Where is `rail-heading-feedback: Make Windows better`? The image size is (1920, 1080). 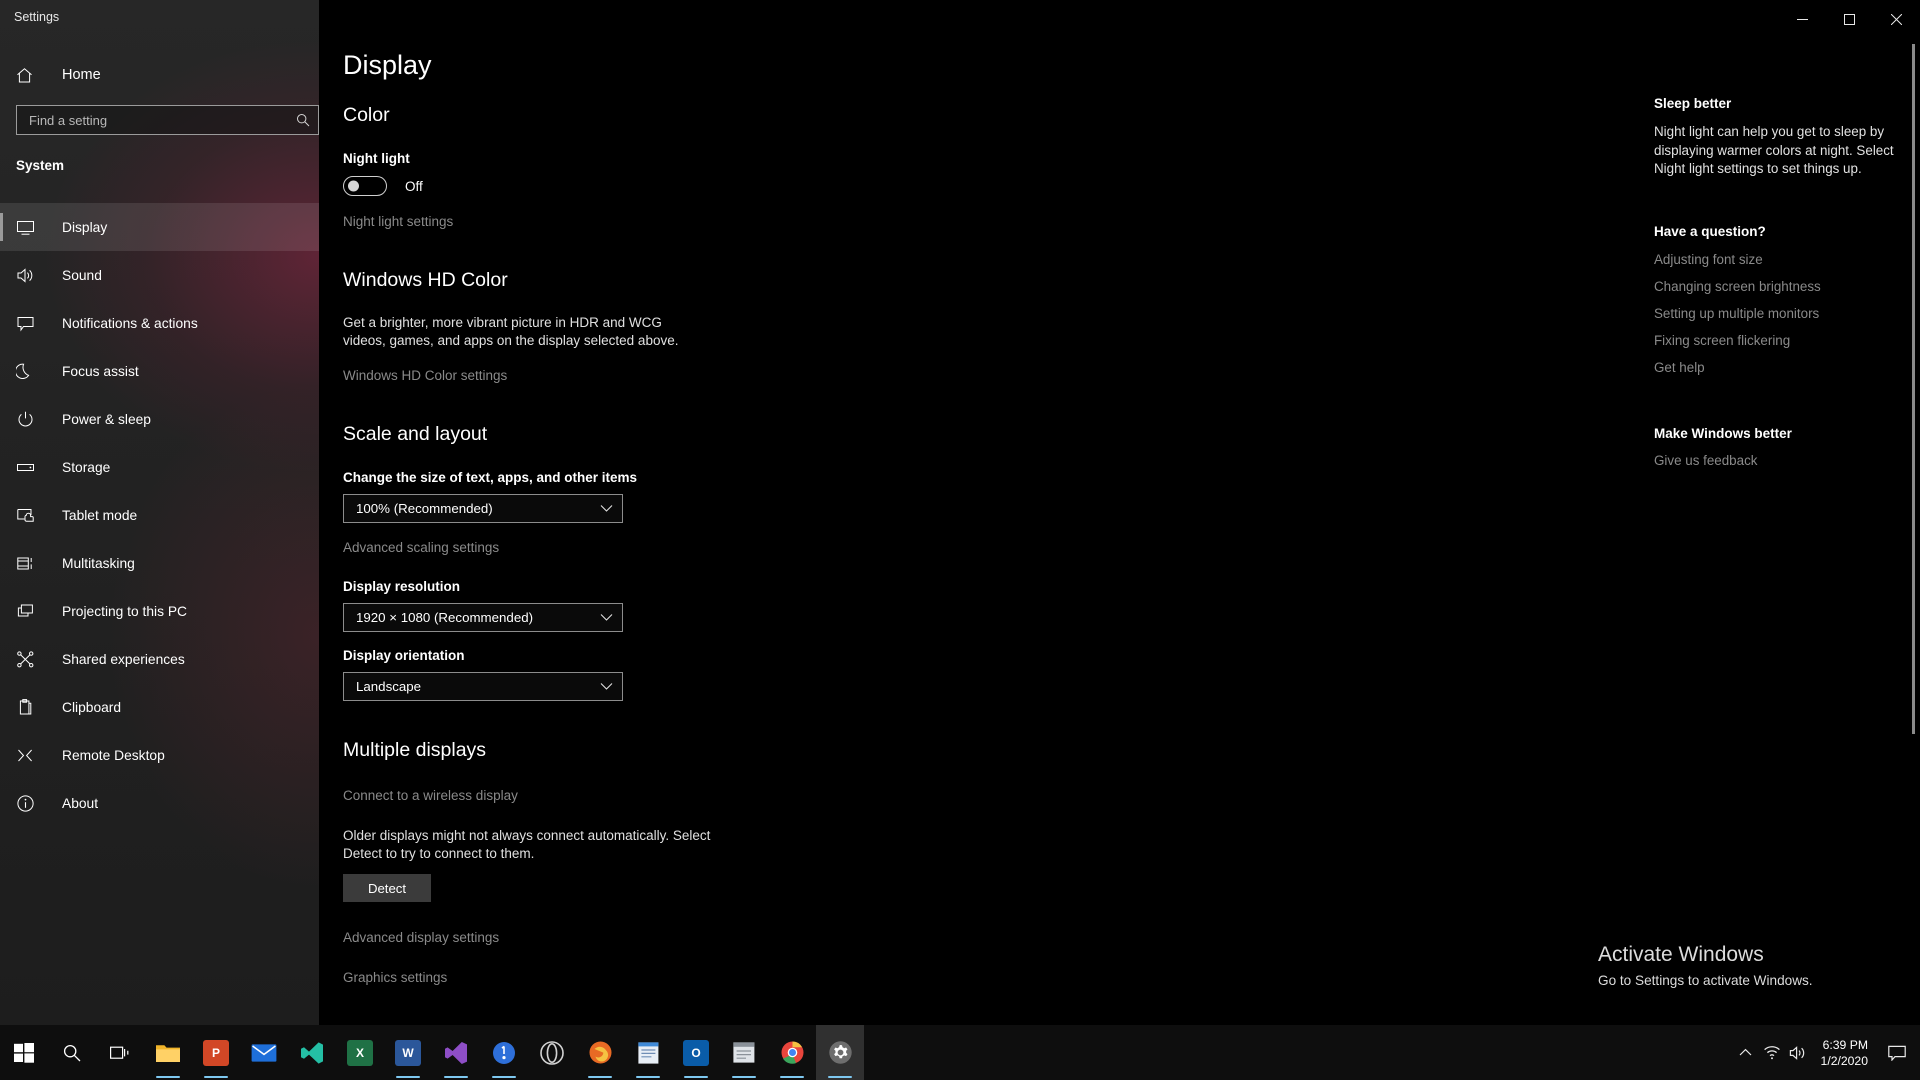
rail-heading-feedback: Make Windows better is located at coordinates (1723, 433).